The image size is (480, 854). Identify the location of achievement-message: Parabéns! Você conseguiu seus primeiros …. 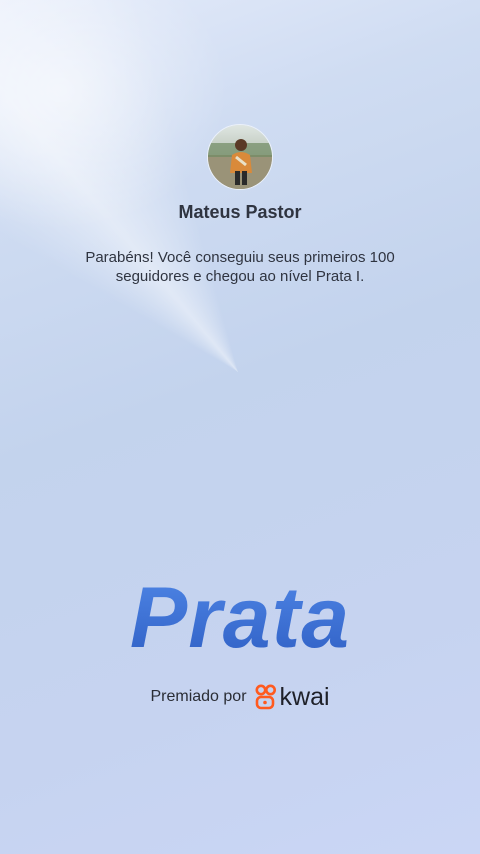
(240, 267).